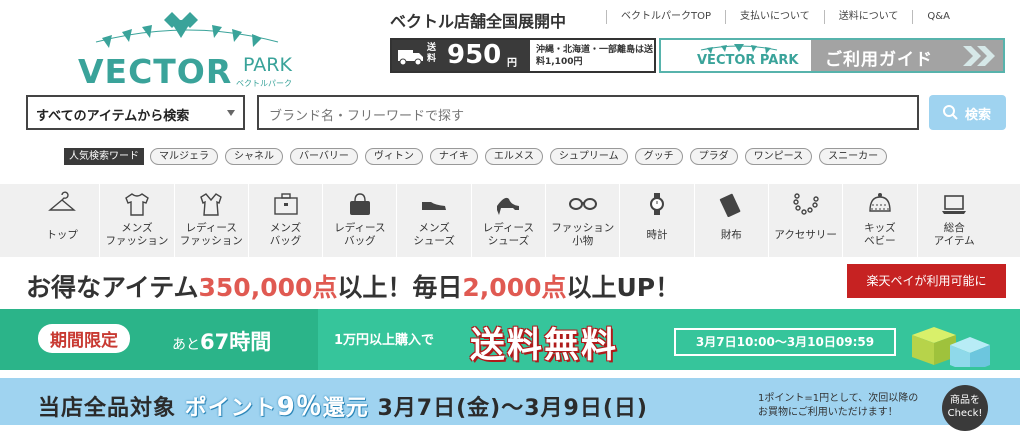 The width and height of the screenshot is (1020, 431). Describe the element at coordinates (523, 55) in the screenshot. I see `shipping-fee-badge: 送料 950 円 沖縄・北海道・一部離島は送料1,100円` at that location.